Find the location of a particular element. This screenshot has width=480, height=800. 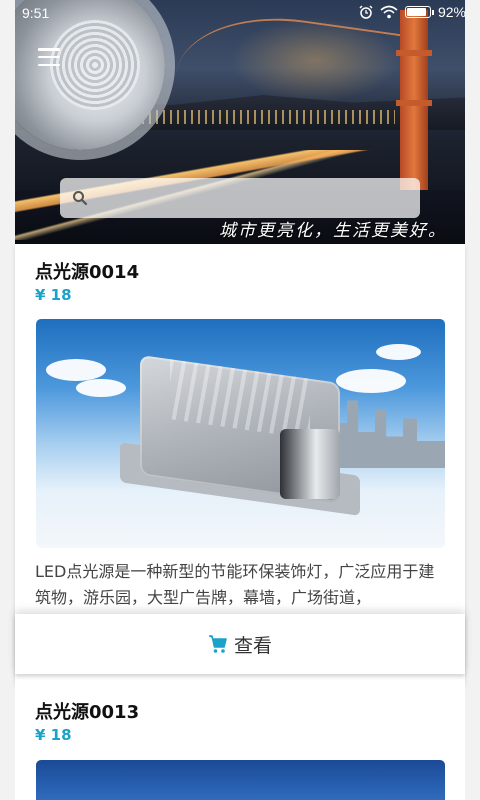

status-icons: 92% is located at coordinates (412, 12).